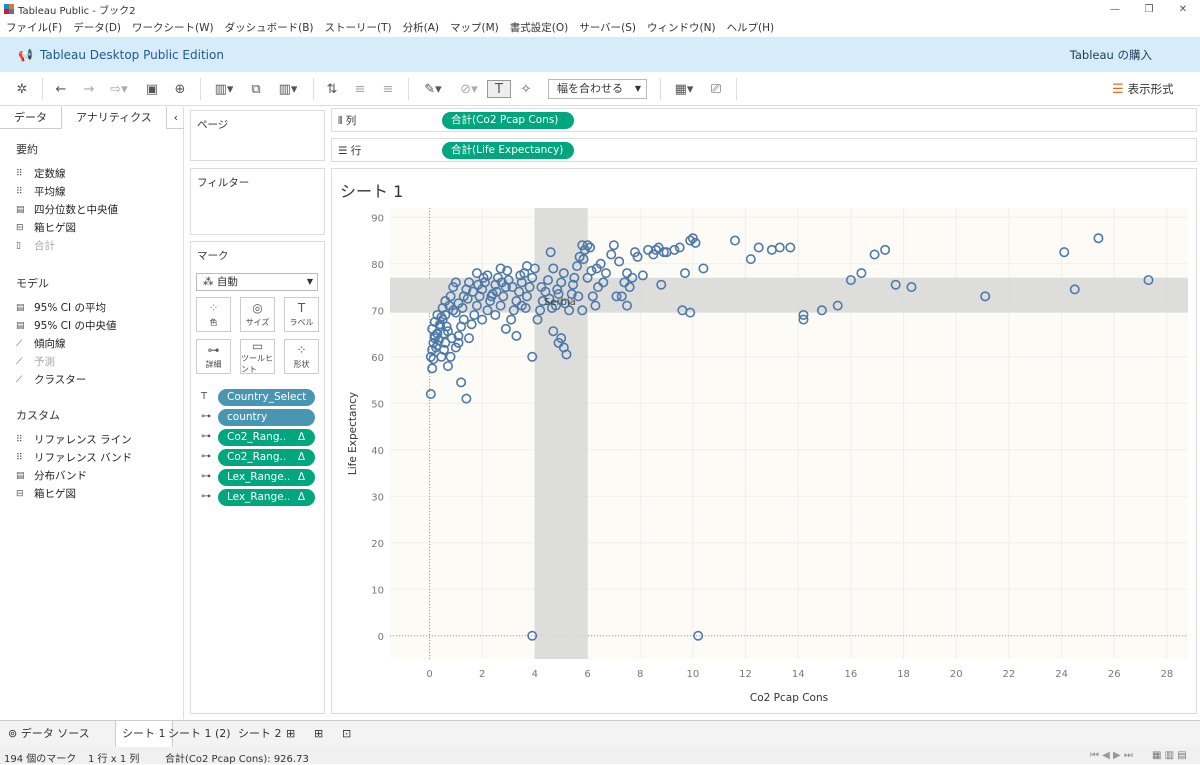 The width and height of the screenshot is (1200, 765). What do you see at coordinates (266, 477) in the screenshot?
I see `lex-range-pill-1: Lex_Range.. Δ` at bounding box center [266, 477].